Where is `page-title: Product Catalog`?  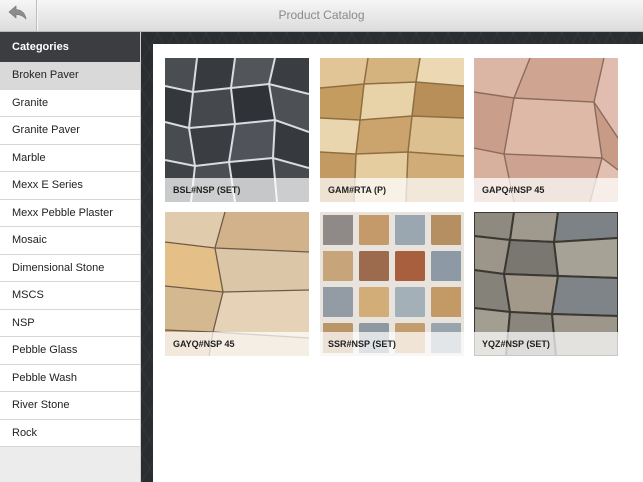
page-title: Product Catalog is located at coordinates (321, 15).